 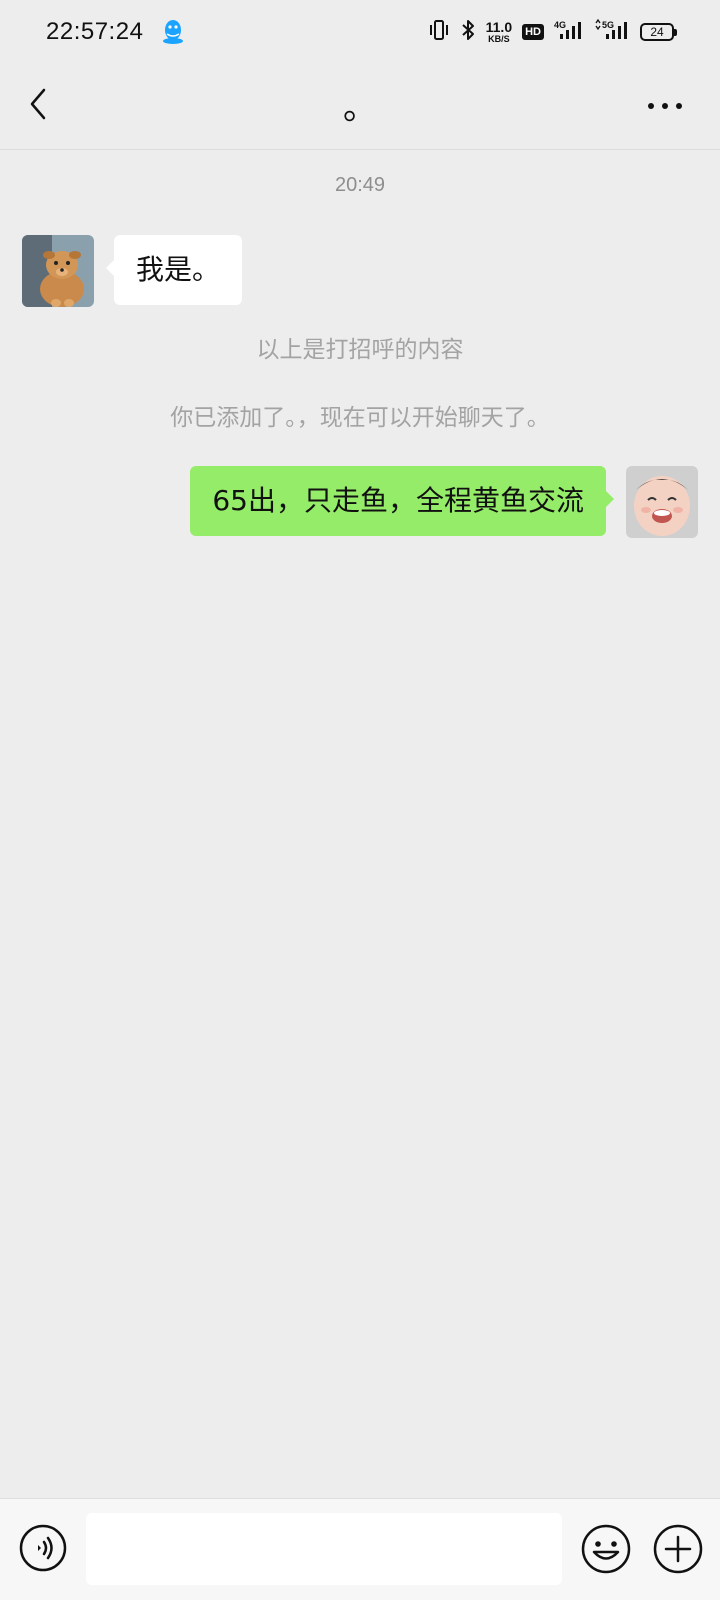 I want to click on signal-4g-icon: 4G, so click(x=569, y=32).